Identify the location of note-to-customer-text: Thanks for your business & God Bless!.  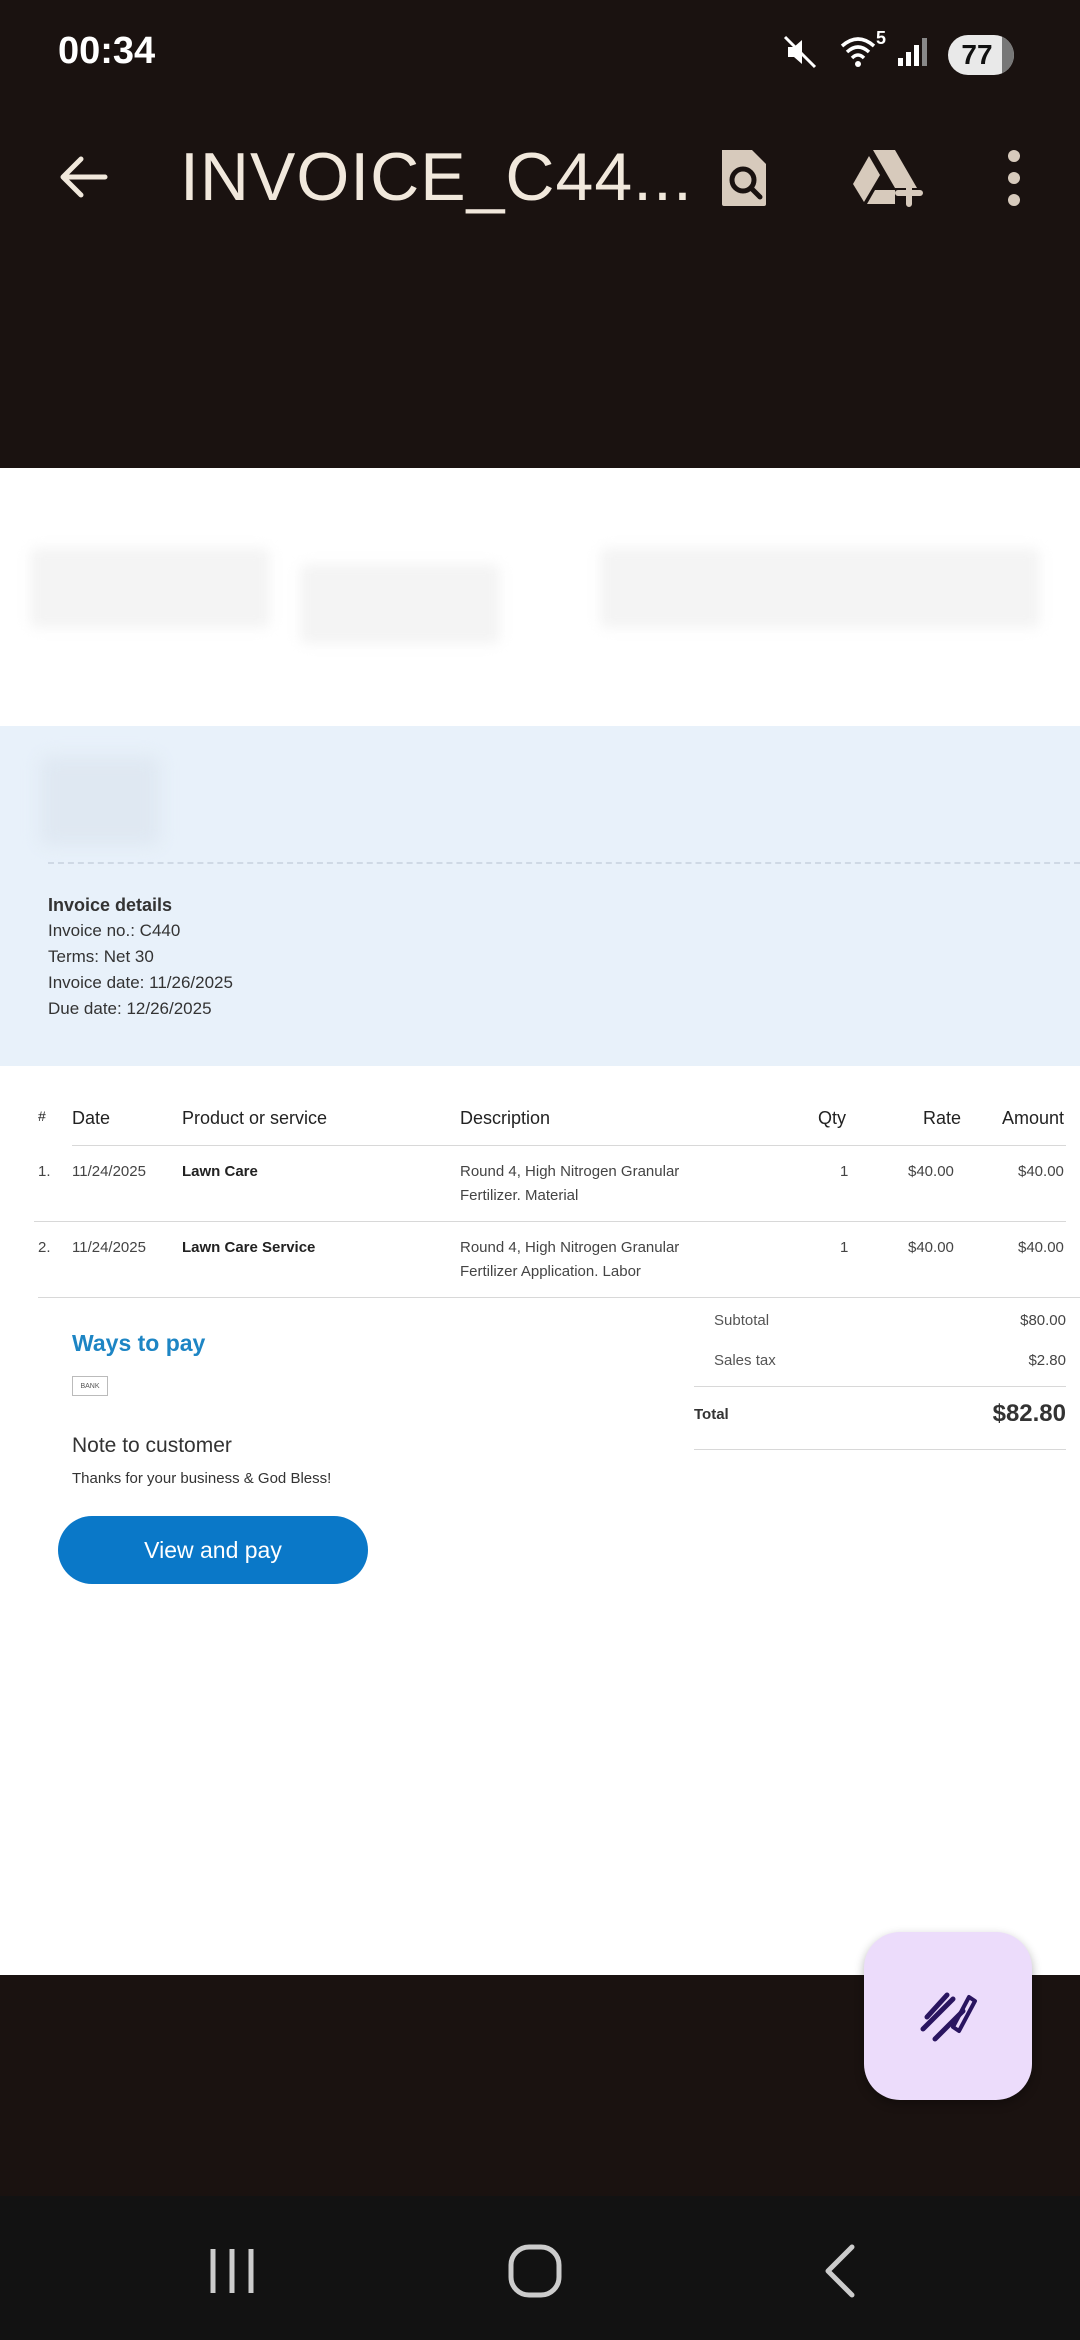
(202, 1478).